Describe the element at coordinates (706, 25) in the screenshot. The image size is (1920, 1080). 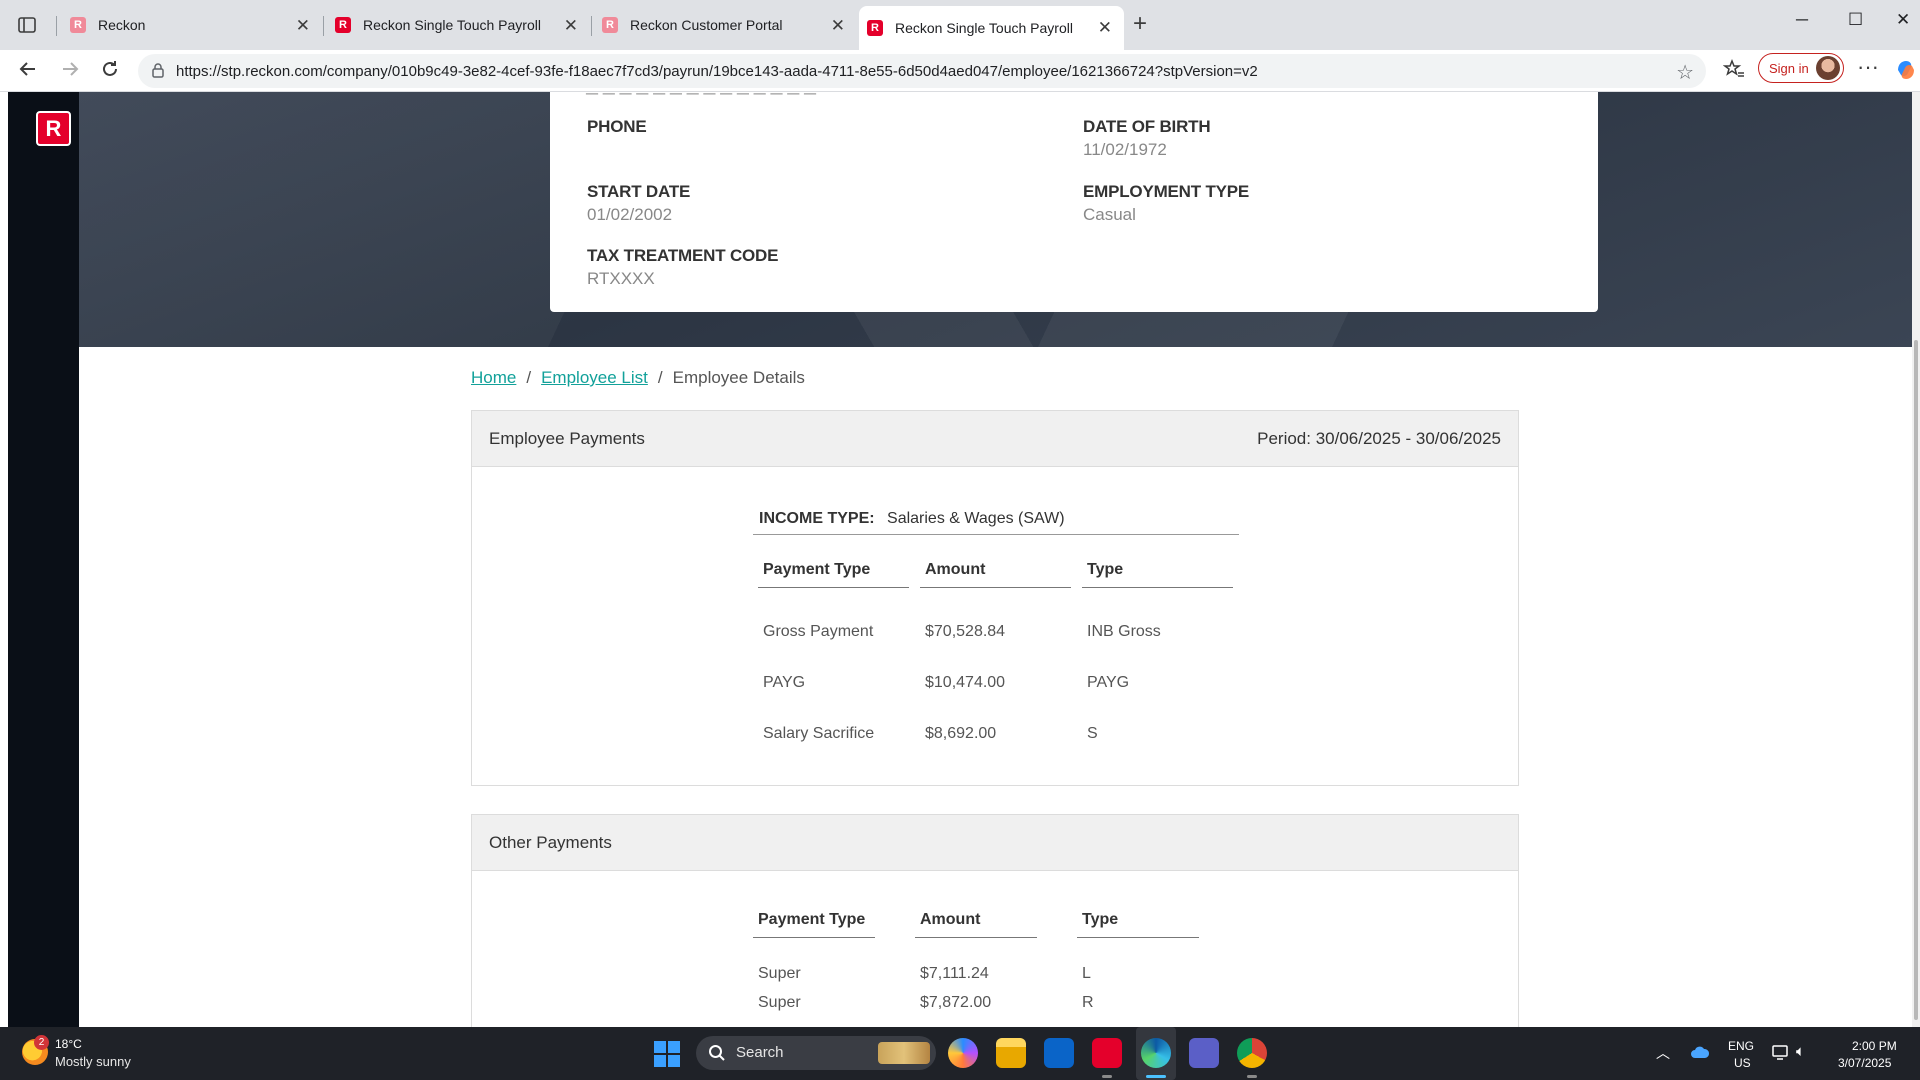
I see `tab-title: Reckon Customer Portal` at that location.